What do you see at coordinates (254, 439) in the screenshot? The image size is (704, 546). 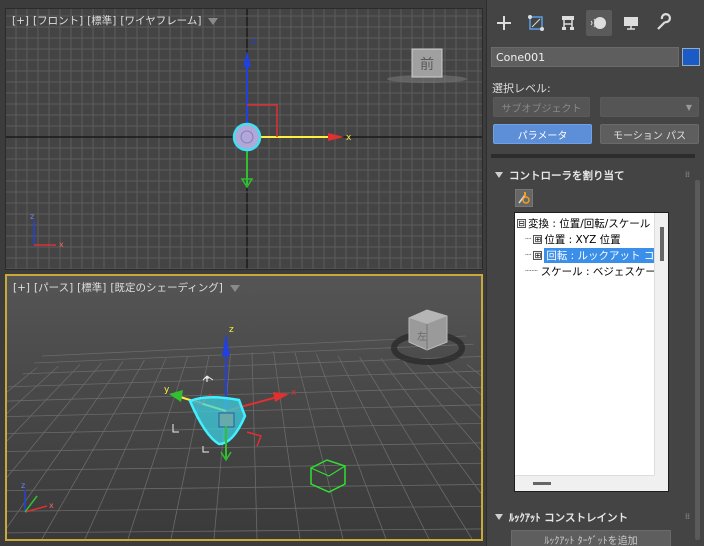 I see `lookat-red-marker` at bounding box center [254, 439].